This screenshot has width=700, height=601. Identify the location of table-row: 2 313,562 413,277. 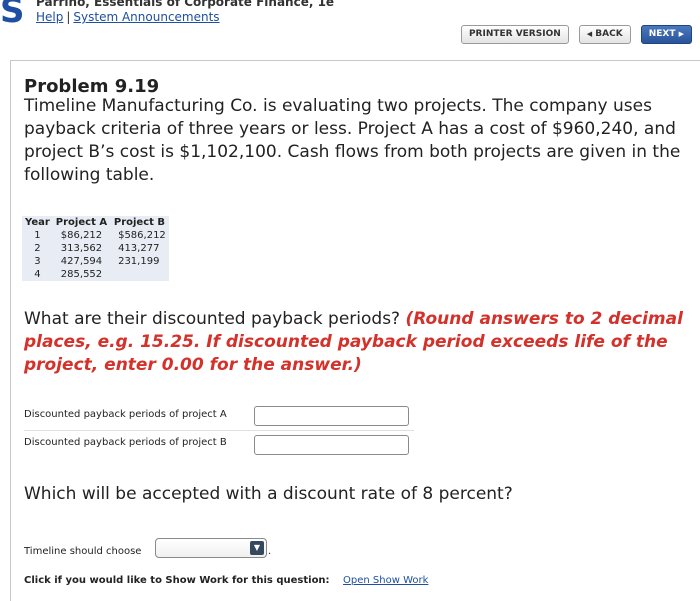
(95, 248).